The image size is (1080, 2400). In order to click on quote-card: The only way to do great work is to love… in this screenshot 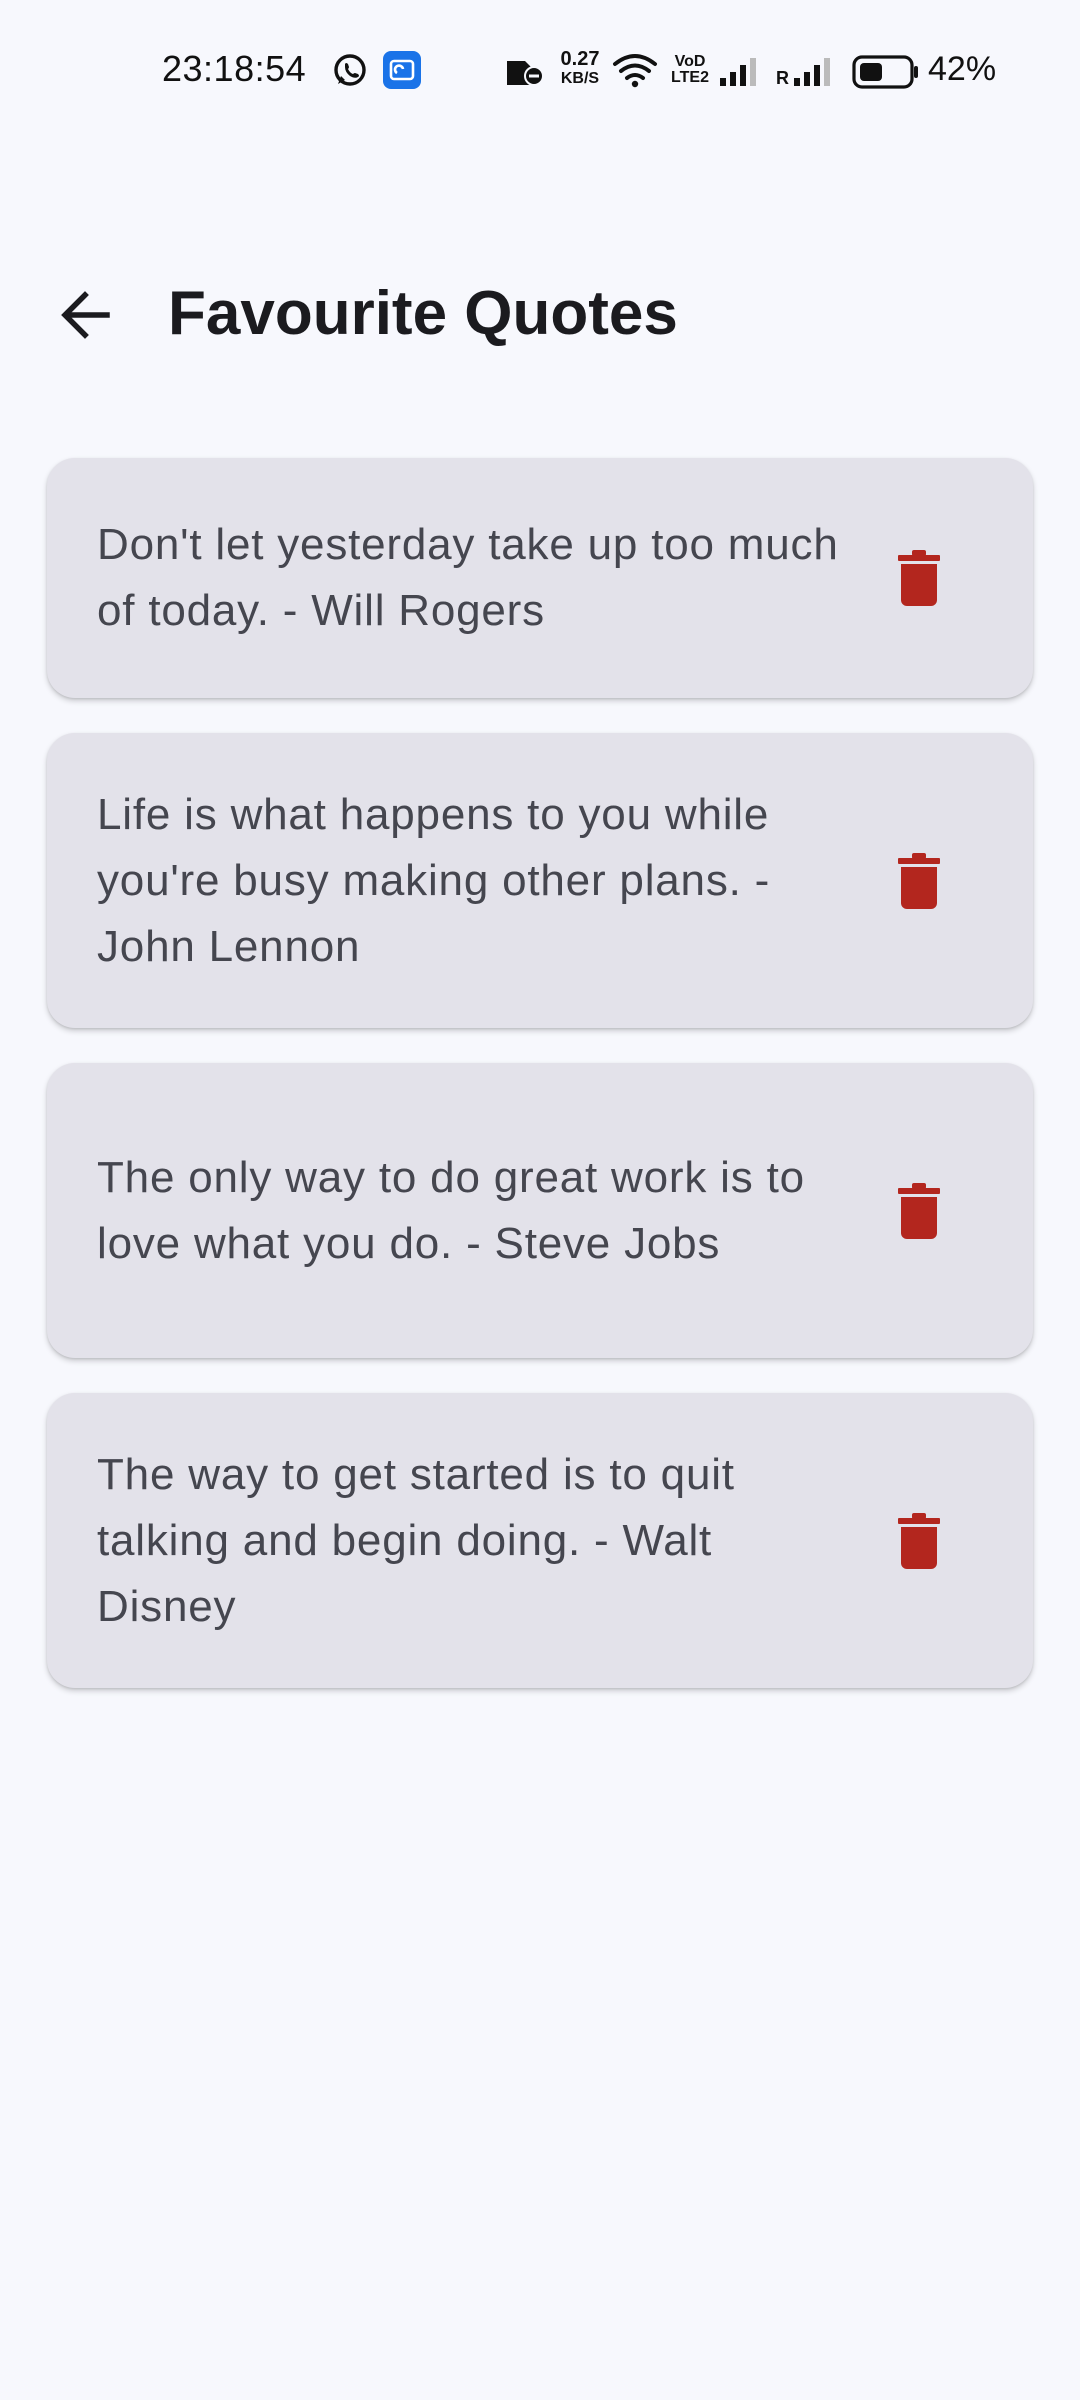, I will do `click(540, 1210)`.